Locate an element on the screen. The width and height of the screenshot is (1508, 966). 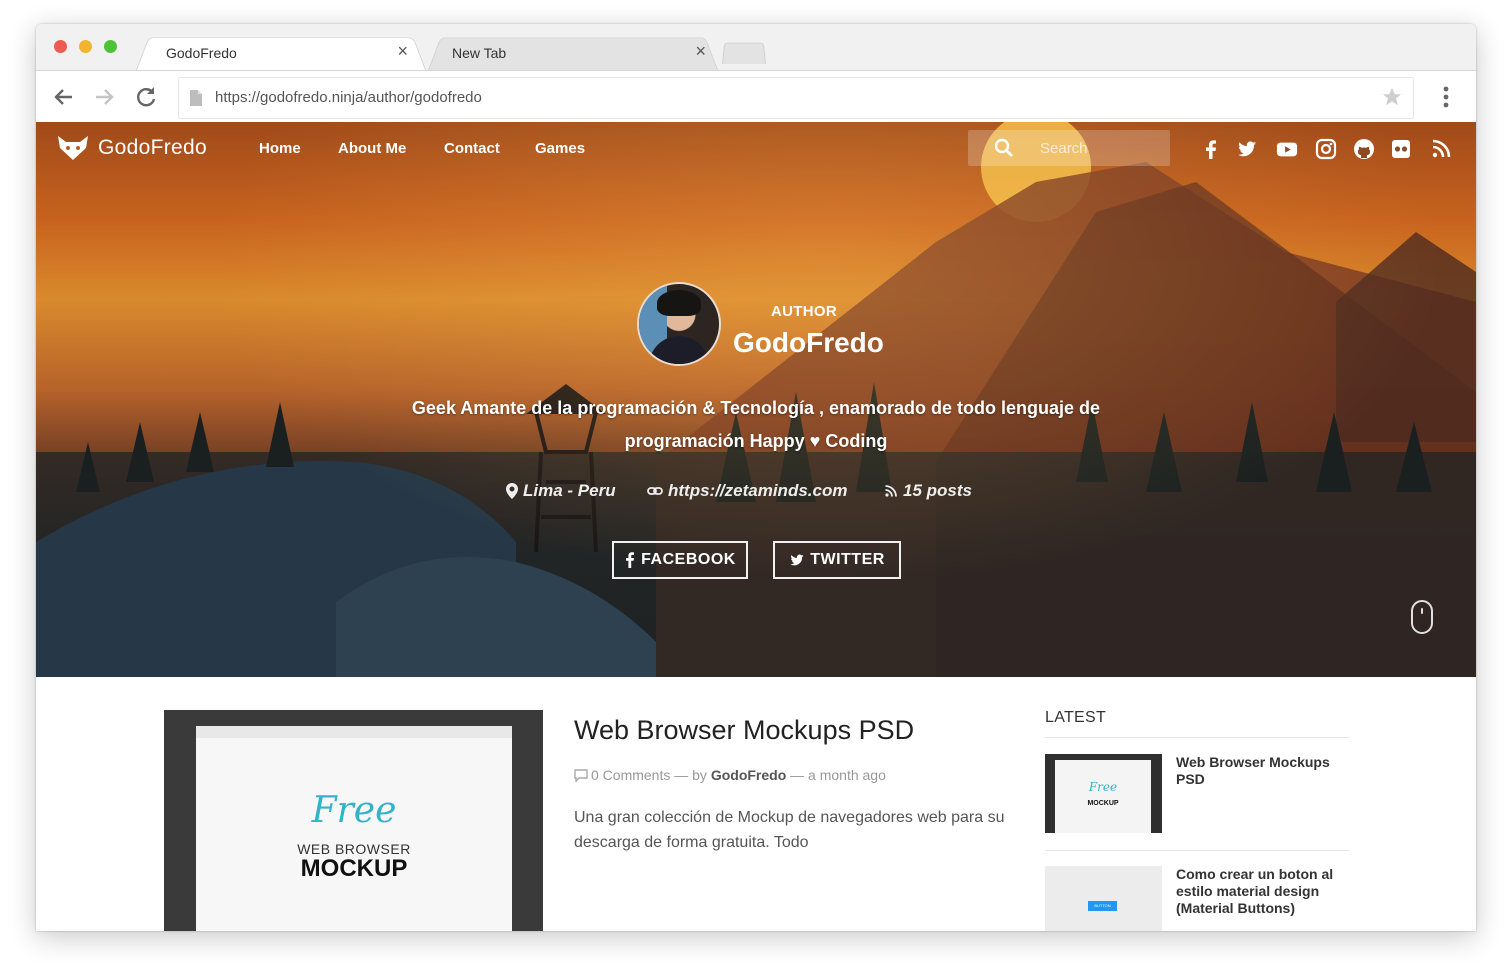
post-by: — by is located at coordinates (690, 775).